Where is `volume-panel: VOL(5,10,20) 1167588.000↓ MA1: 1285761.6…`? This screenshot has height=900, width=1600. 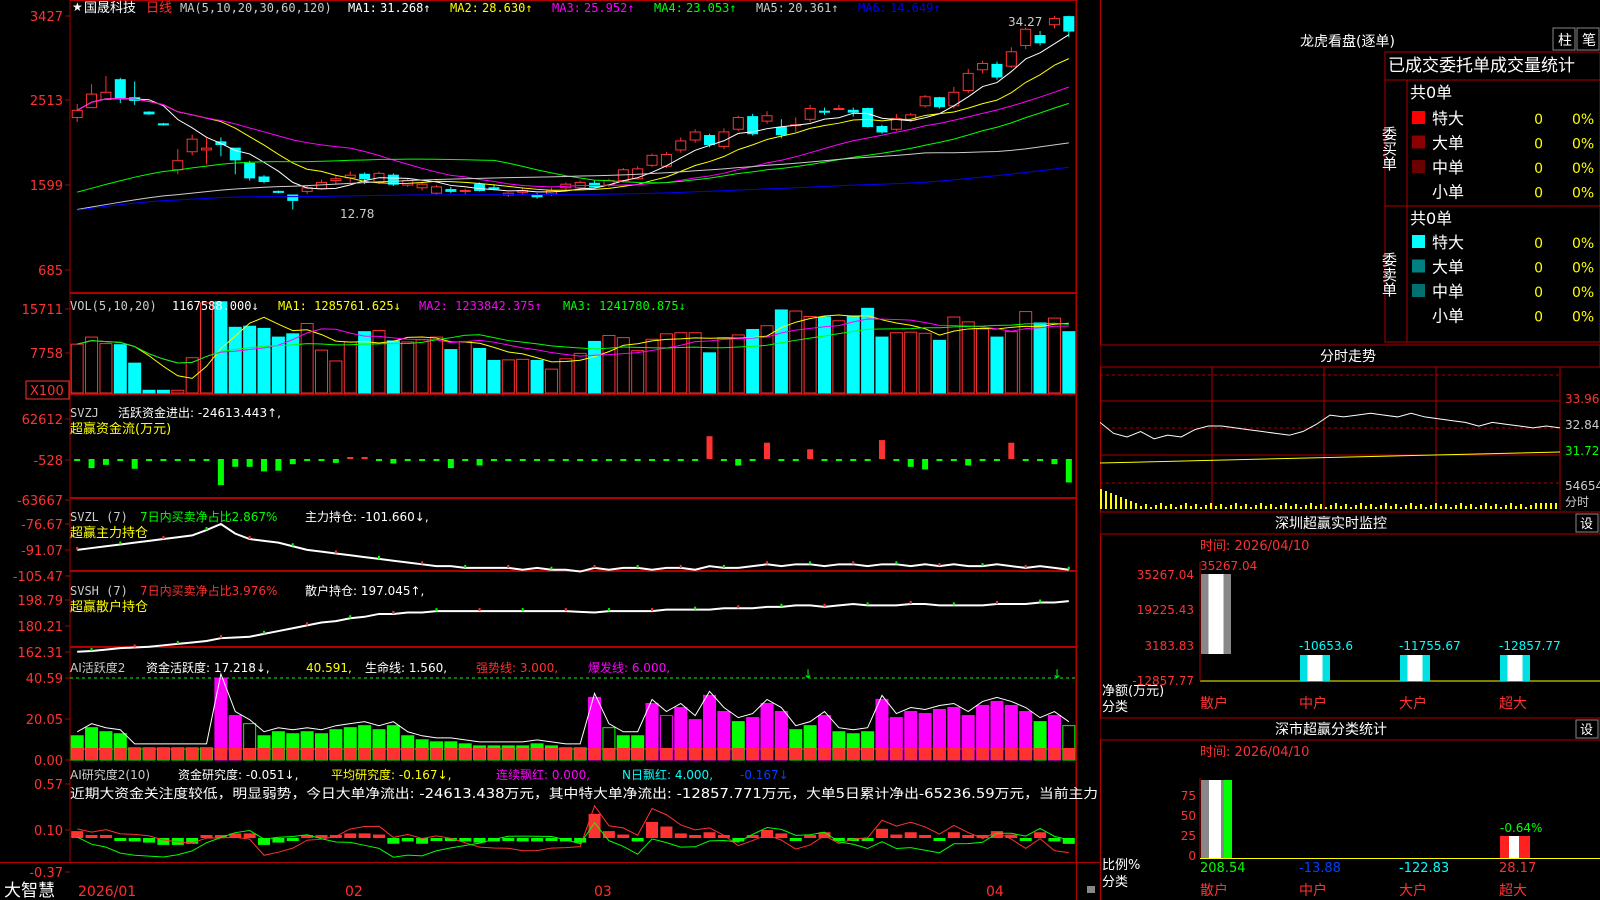 volume-panel: VOL(5,10,20) 1167588.000↓ MA1: 1285761.6… is located at coordinates (549, 349).